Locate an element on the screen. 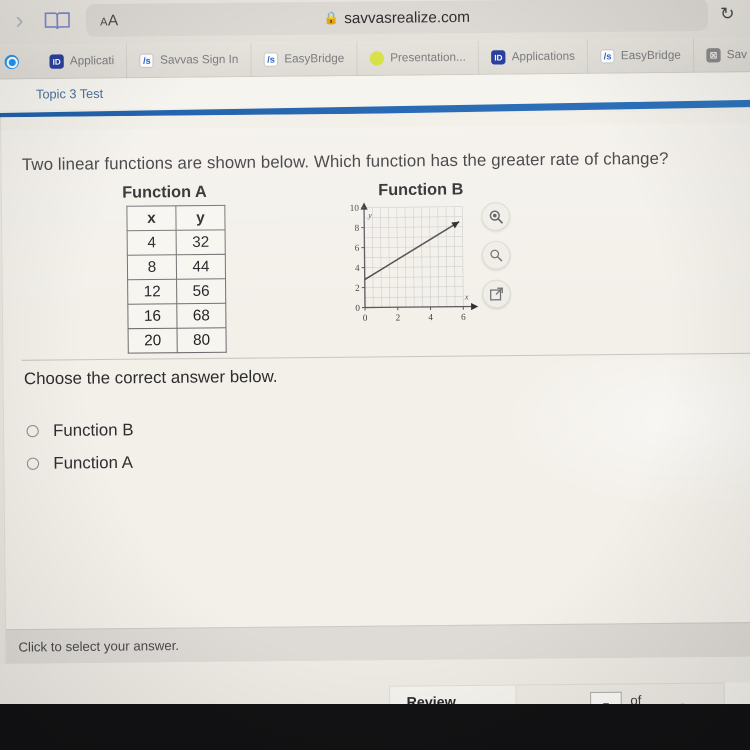 Image resolution: width=750 pixels, height=750 pixels. cell-x: 12 is located at coordinates (152, 292).